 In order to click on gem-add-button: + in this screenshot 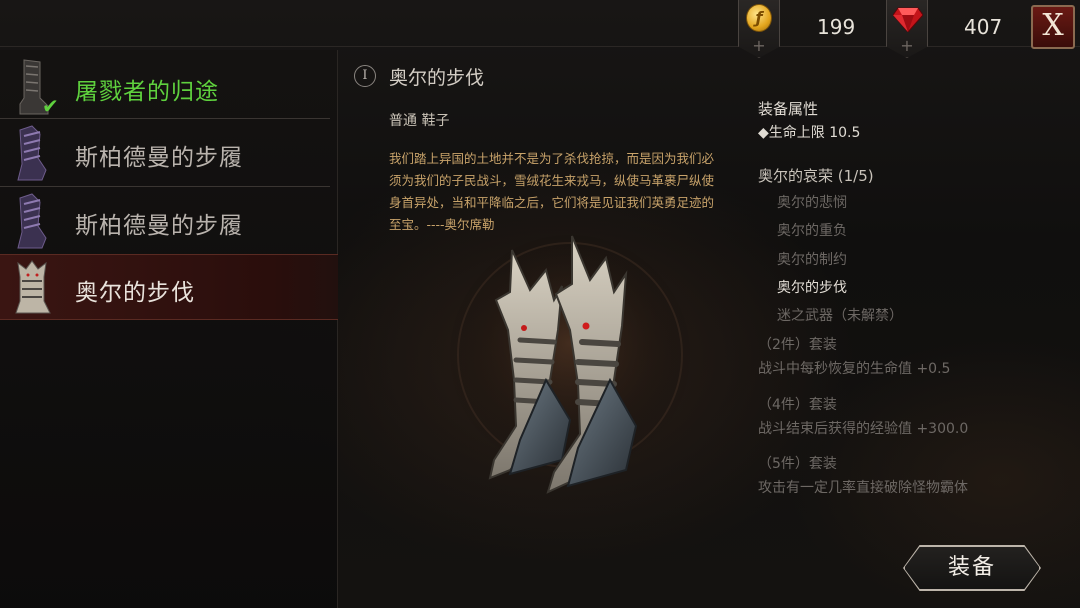, I will do `click(907, 29)`.